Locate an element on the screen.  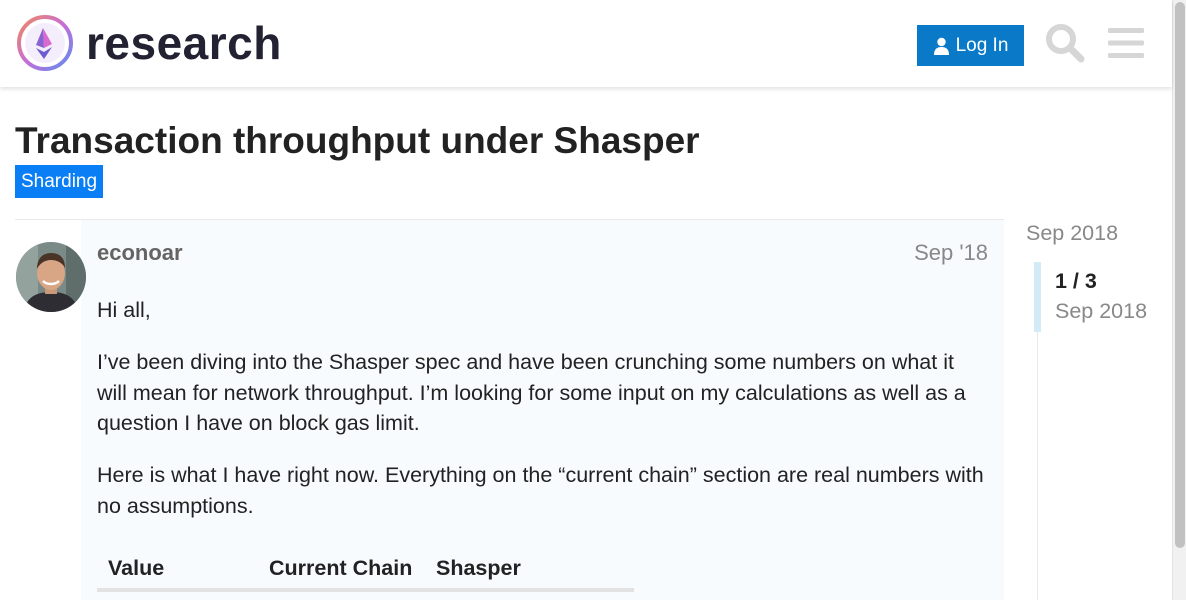
avatar-image is located at coordinates (51, 277).